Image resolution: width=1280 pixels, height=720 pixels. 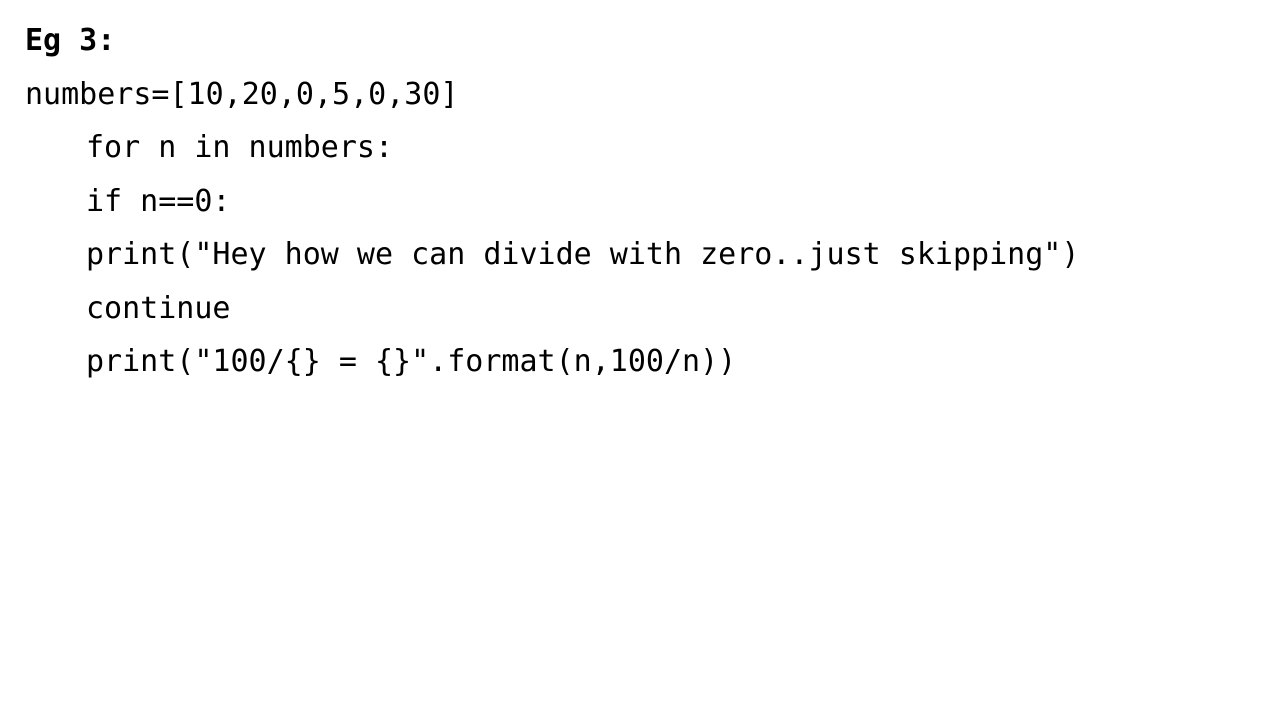 I want to click on slide-heading: Eg 3:, so click(x=70, y=40).